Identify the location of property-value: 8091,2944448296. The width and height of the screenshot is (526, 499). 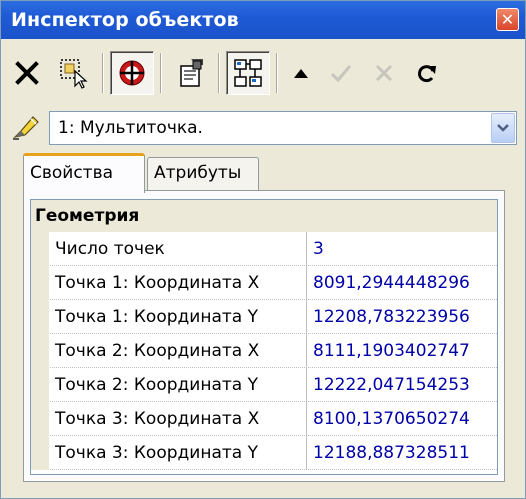
(403, 283).